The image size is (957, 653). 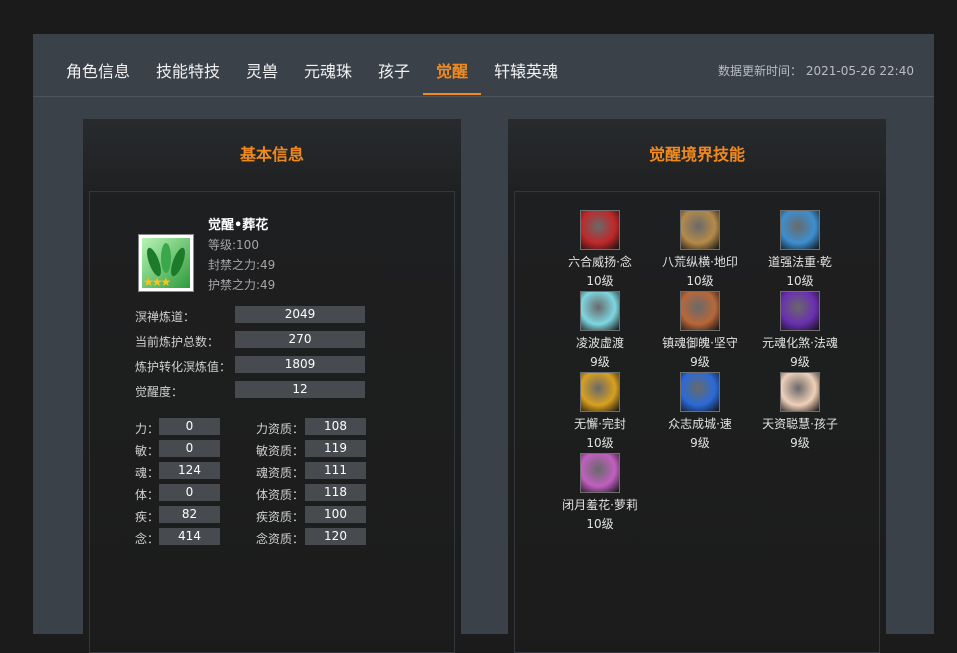 What do you see at coordinates (147, 451) in the screenshot?
I see `attr-label: 敏：` at bounding box center [147, 451].